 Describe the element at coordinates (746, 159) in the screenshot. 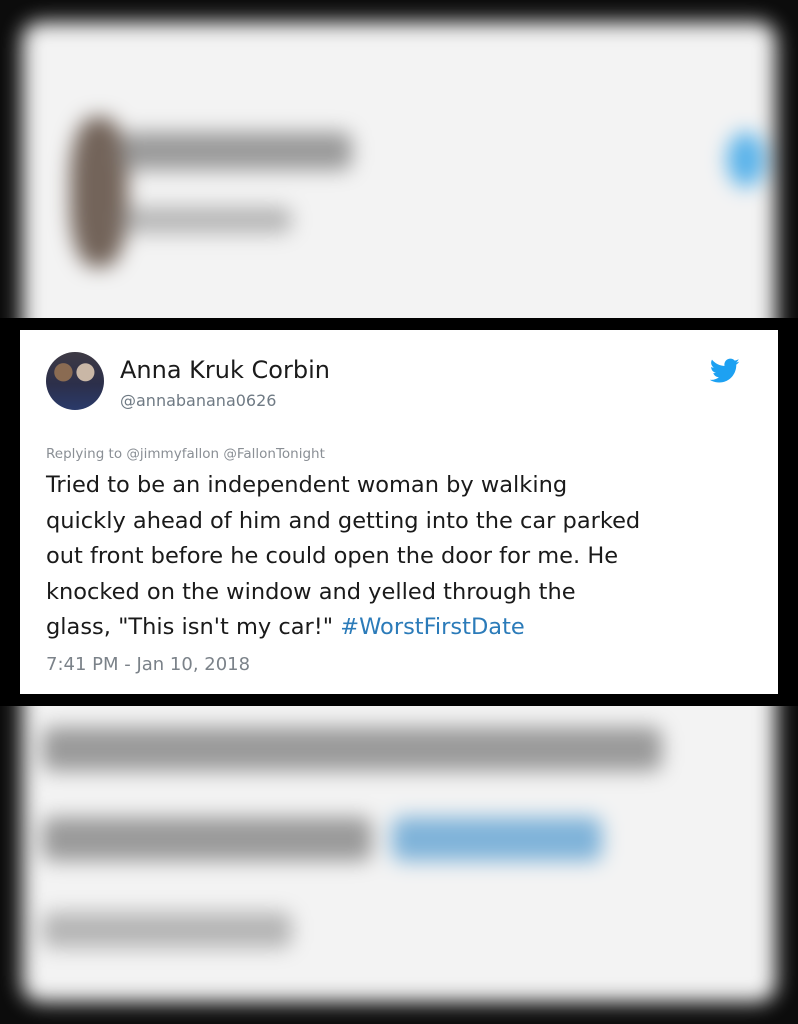

I see `blurred-bird-icon` at that location.